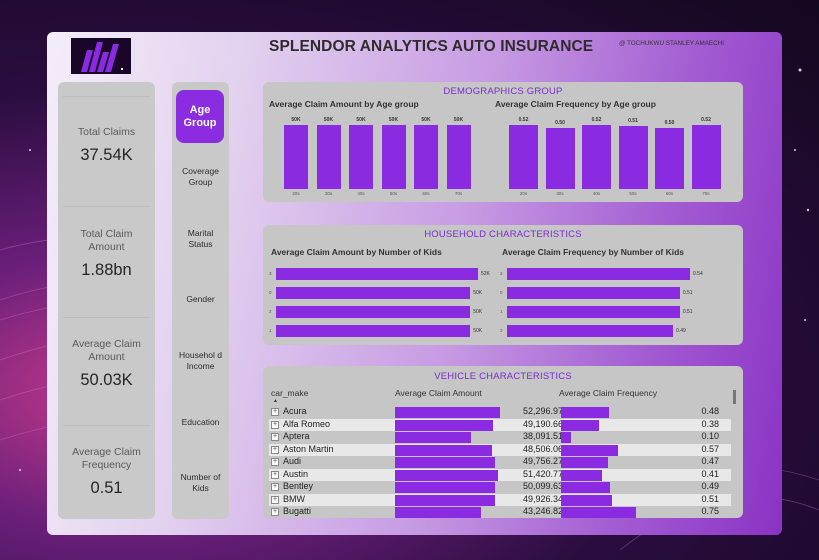 Image resolution: width=819 pixels, height=560 pixels. What do you see at coordinates (500, 449) in the screenshot?
I see `table-row: + Aston Martin 48,506.06 0.57` at bounding box center [500, 449].